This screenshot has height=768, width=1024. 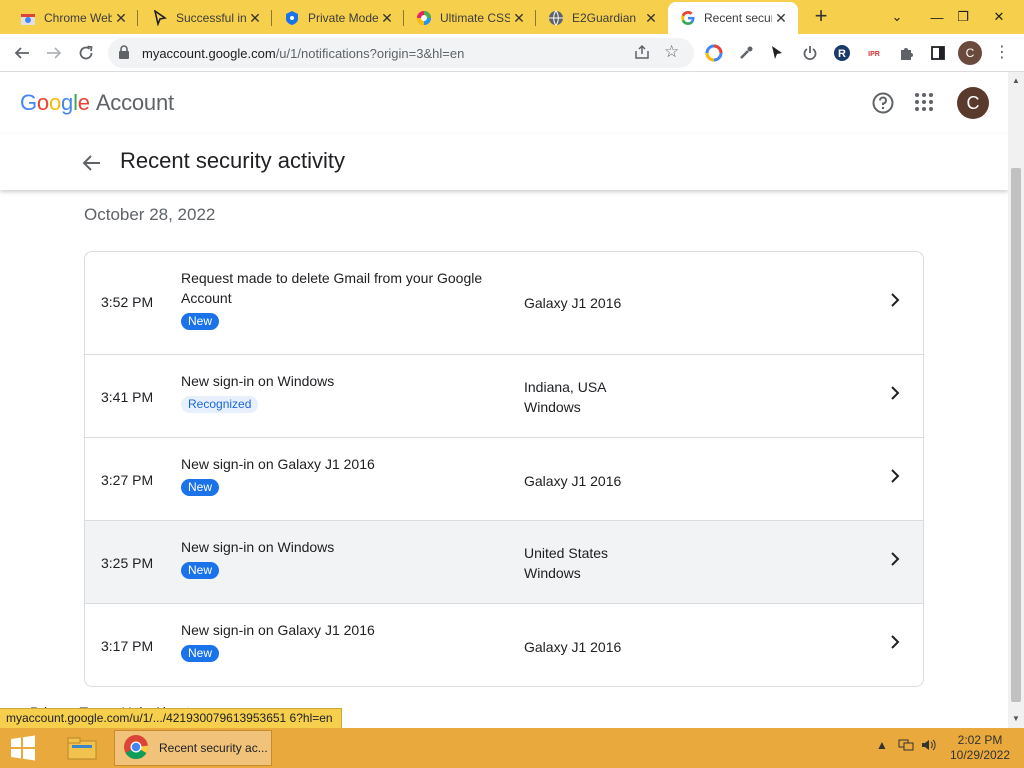 I want to click on page-title-bar: Recent security activity, so click(x=504, y=162).